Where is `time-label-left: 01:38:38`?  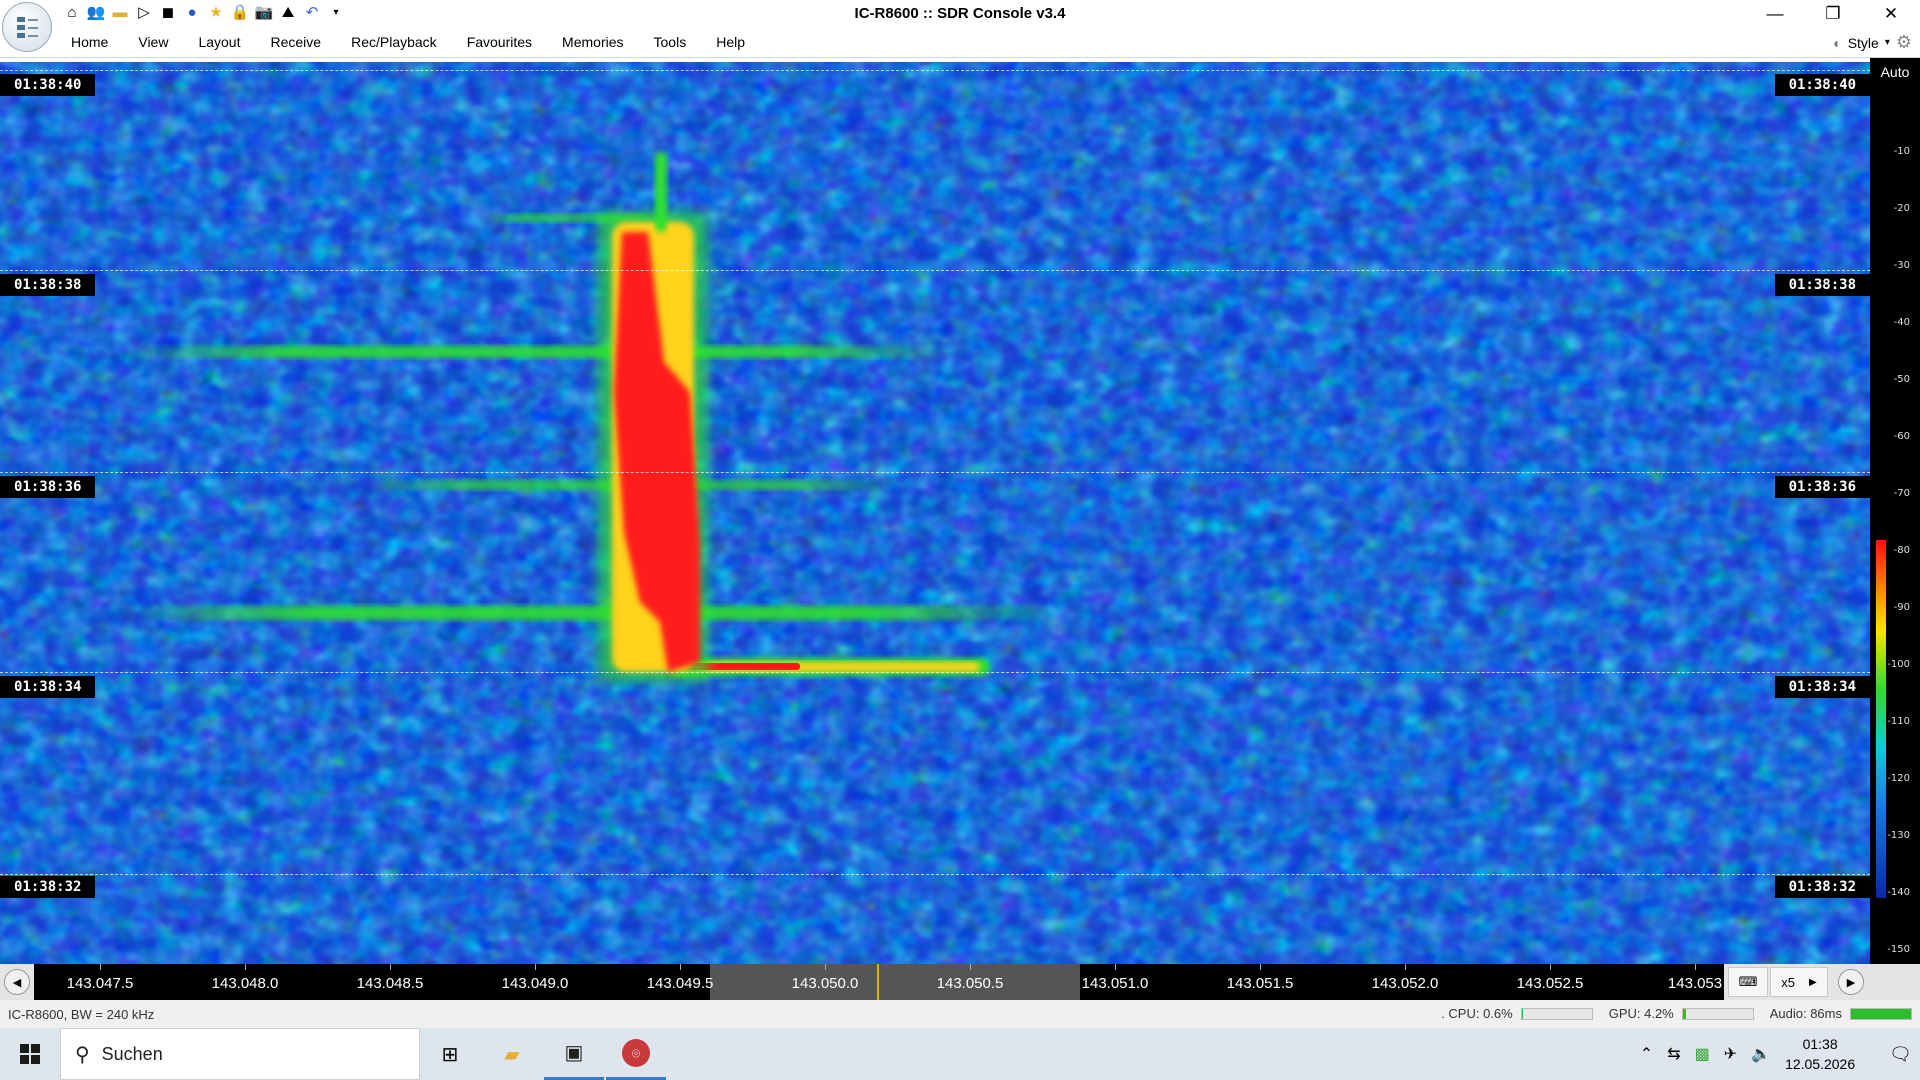
time-label-left: 01:38:38 is located at coordinates (48, 285).